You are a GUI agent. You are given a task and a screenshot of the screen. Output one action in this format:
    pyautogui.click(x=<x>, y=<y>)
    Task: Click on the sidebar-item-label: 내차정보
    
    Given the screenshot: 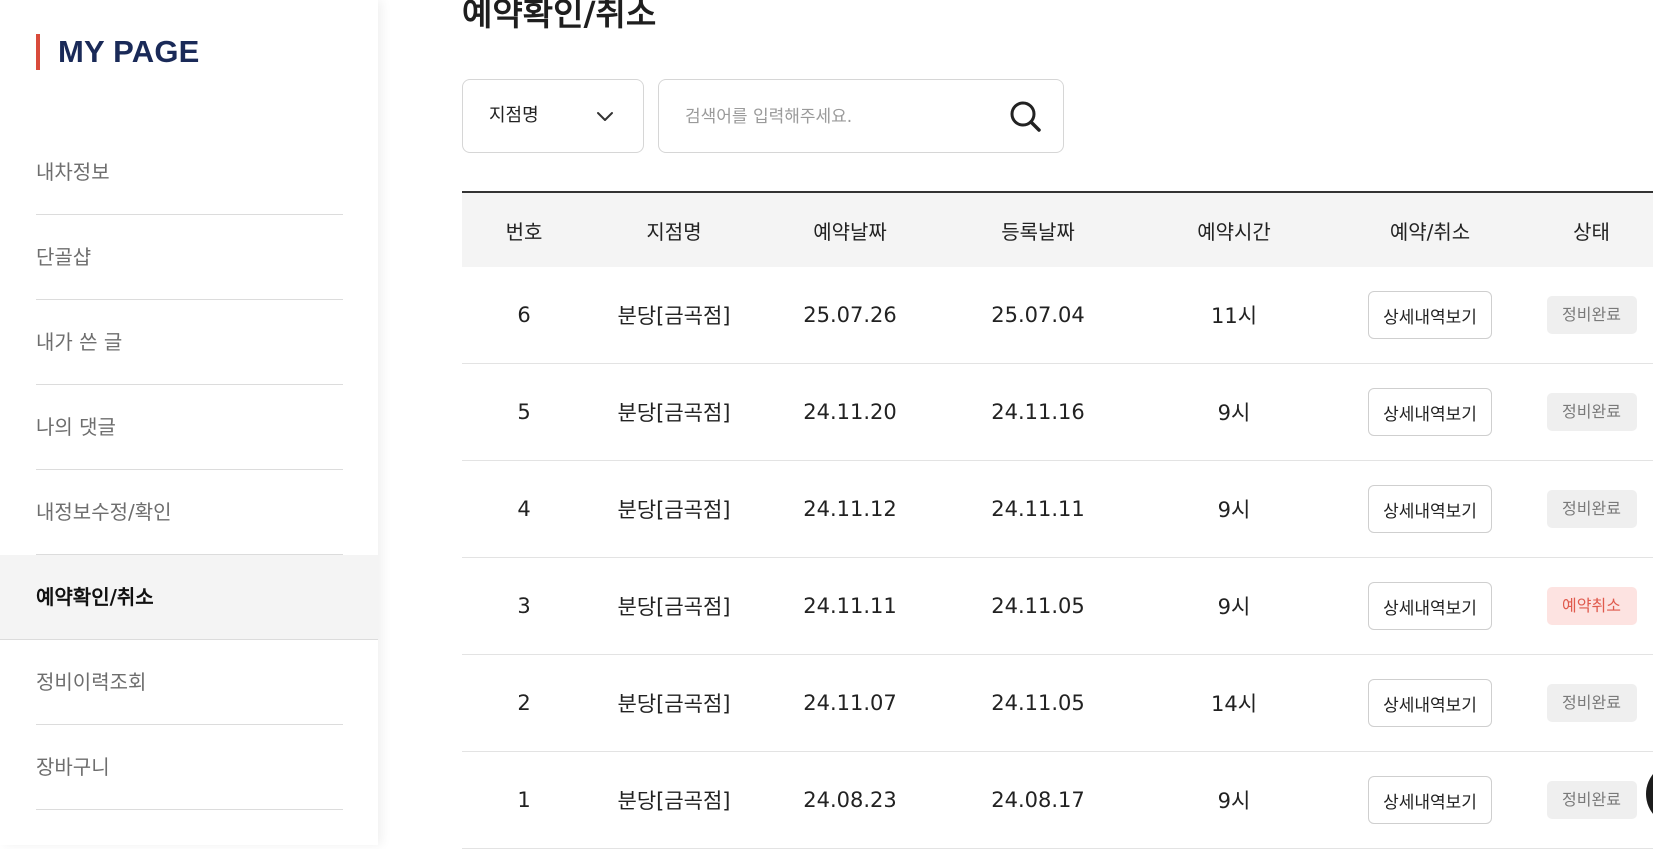 What is the action you would take?
    pyautogui.click(x=73, y=172)
    